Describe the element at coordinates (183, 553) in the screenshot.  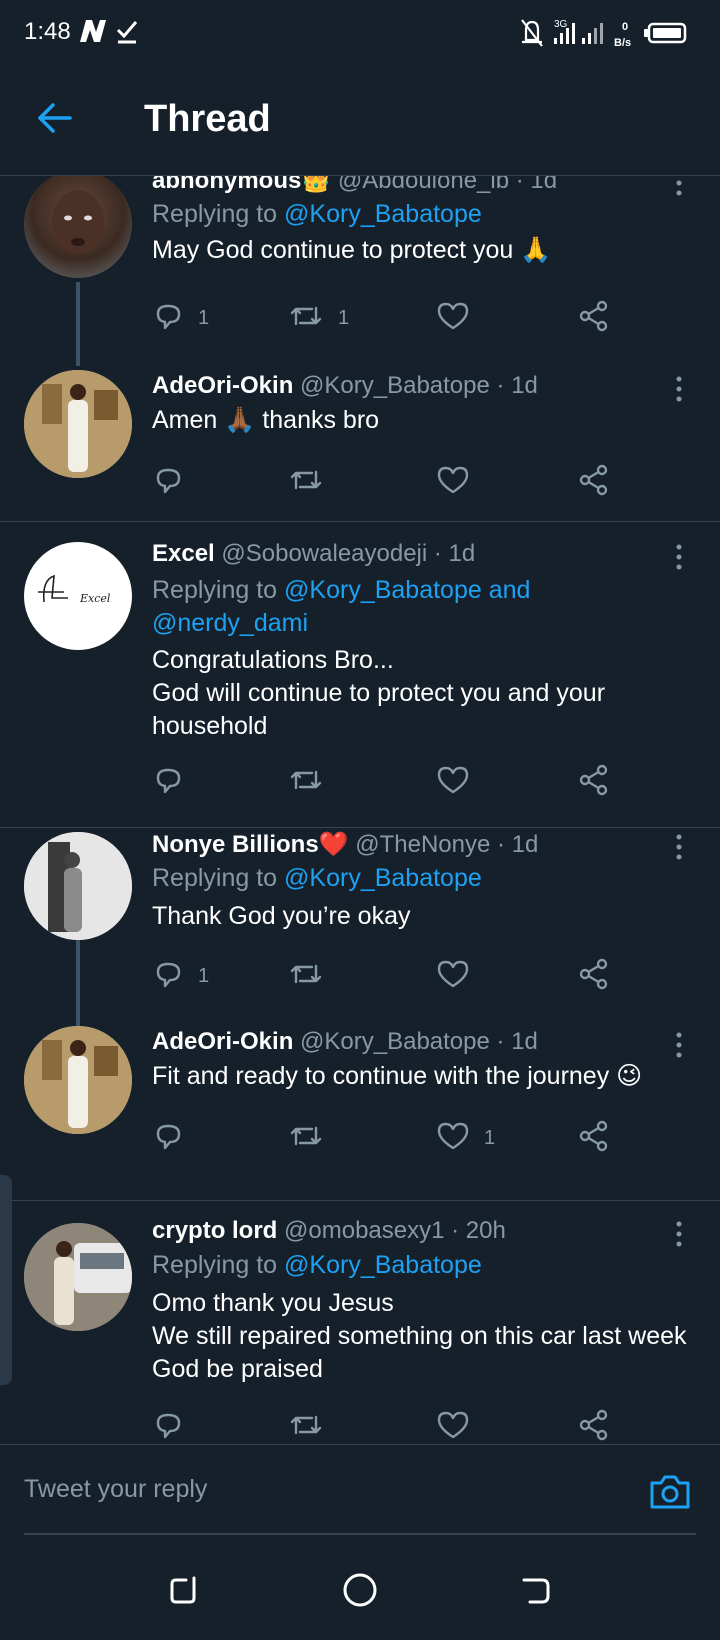
I see `author-name: Excel` at that location.